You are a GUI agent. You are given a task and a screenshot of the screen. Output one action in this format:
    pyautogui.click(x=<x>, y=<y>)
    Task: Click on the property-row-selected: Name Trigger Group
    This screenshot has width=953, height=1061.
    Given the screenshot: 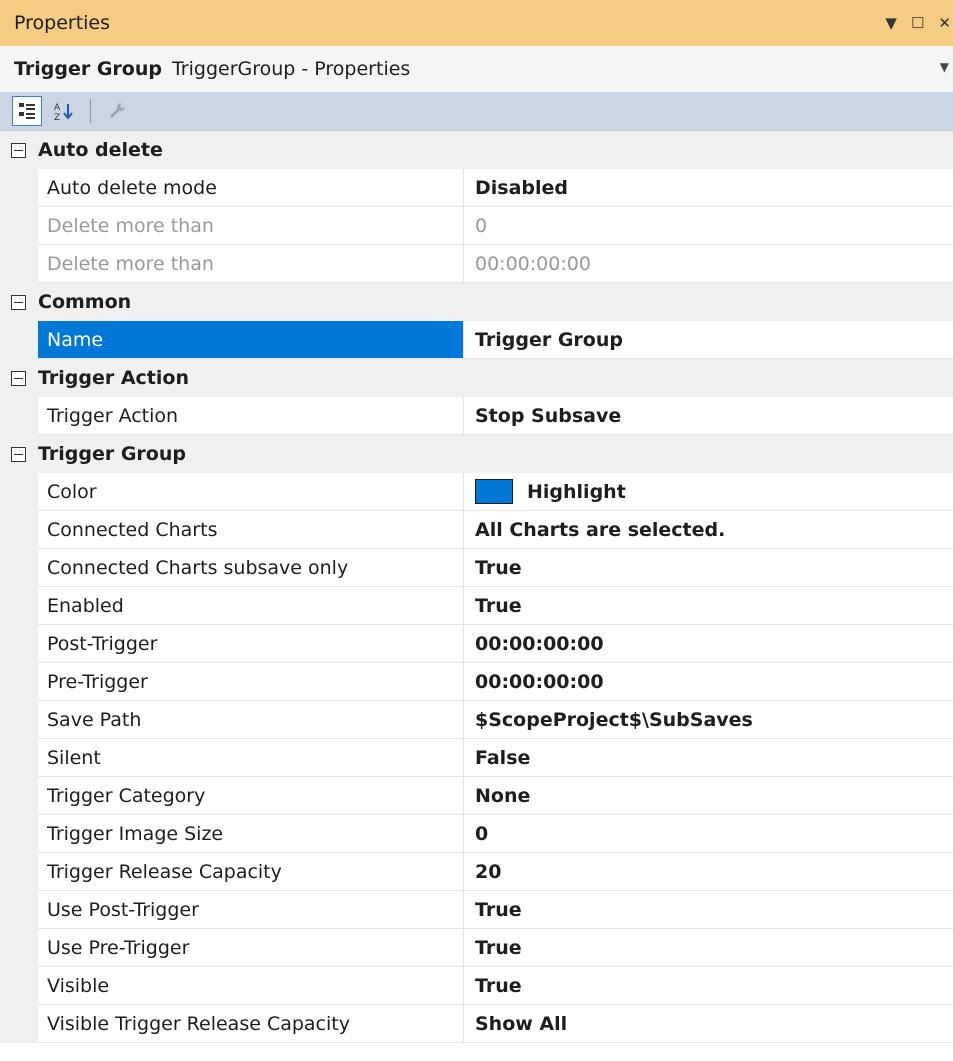 What is the action you would take?
    pyautogui.click(x=476, y=340)
    